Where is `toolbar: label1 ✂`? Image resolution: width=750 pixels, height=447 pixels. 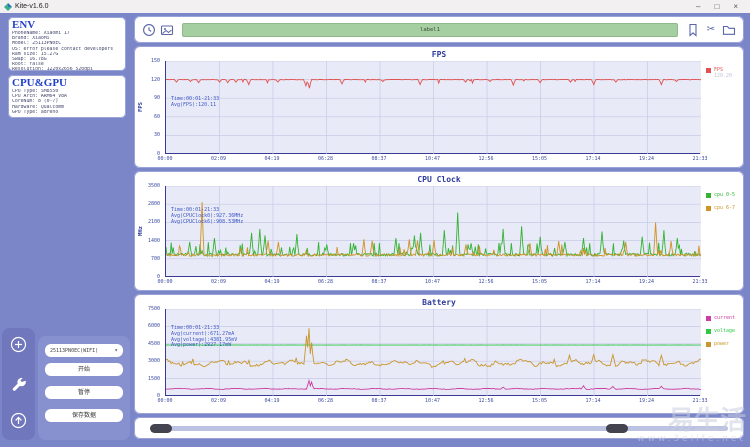 toolbar: label1 ✂ is located at coordinates (439, 29).